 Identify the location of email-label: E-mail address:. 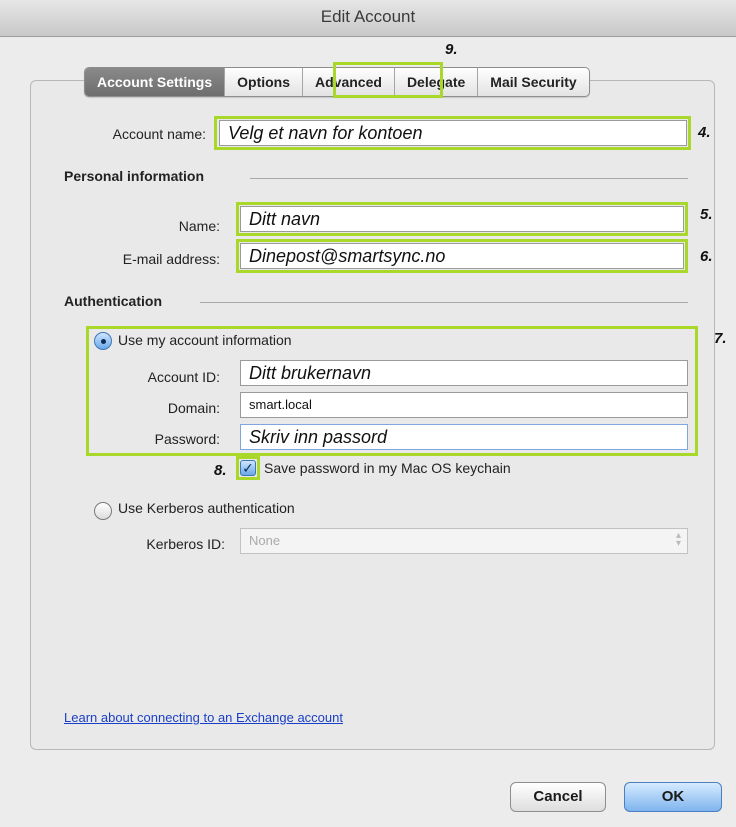
(171, 259).